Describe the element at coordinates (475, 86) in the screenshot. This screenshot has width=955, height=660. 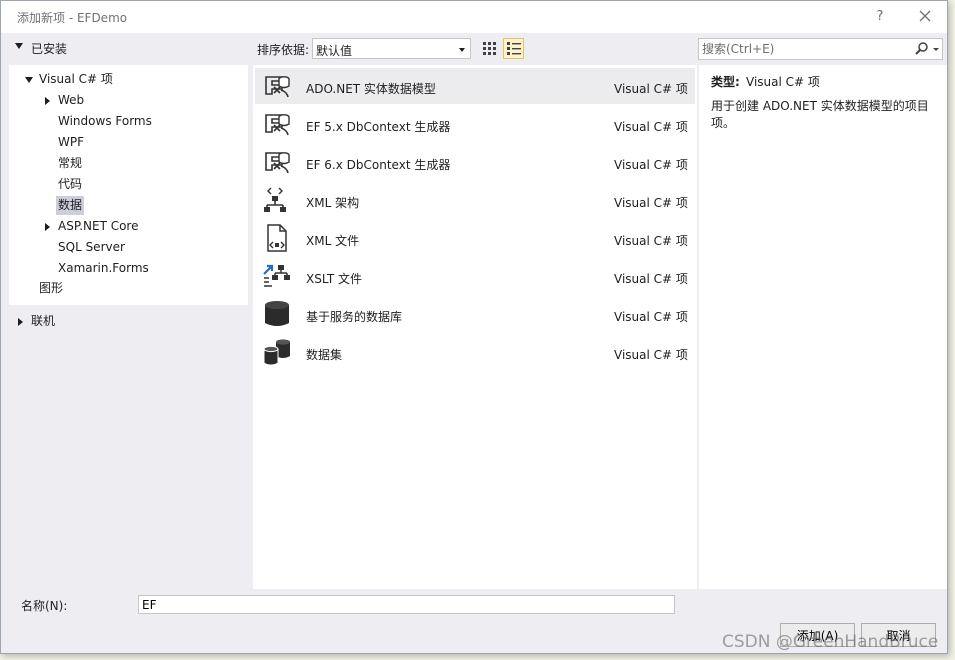
I see `template-row-ado-net-entity-model: ADO.NET 实体数据模型 Visual C# 项` at that location.